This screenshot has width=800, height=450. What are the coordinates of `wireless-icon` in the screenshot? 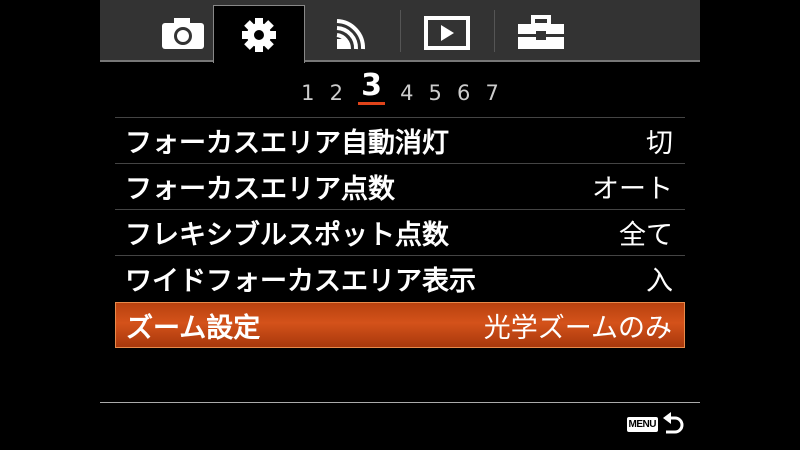 It's located at (351, 34).